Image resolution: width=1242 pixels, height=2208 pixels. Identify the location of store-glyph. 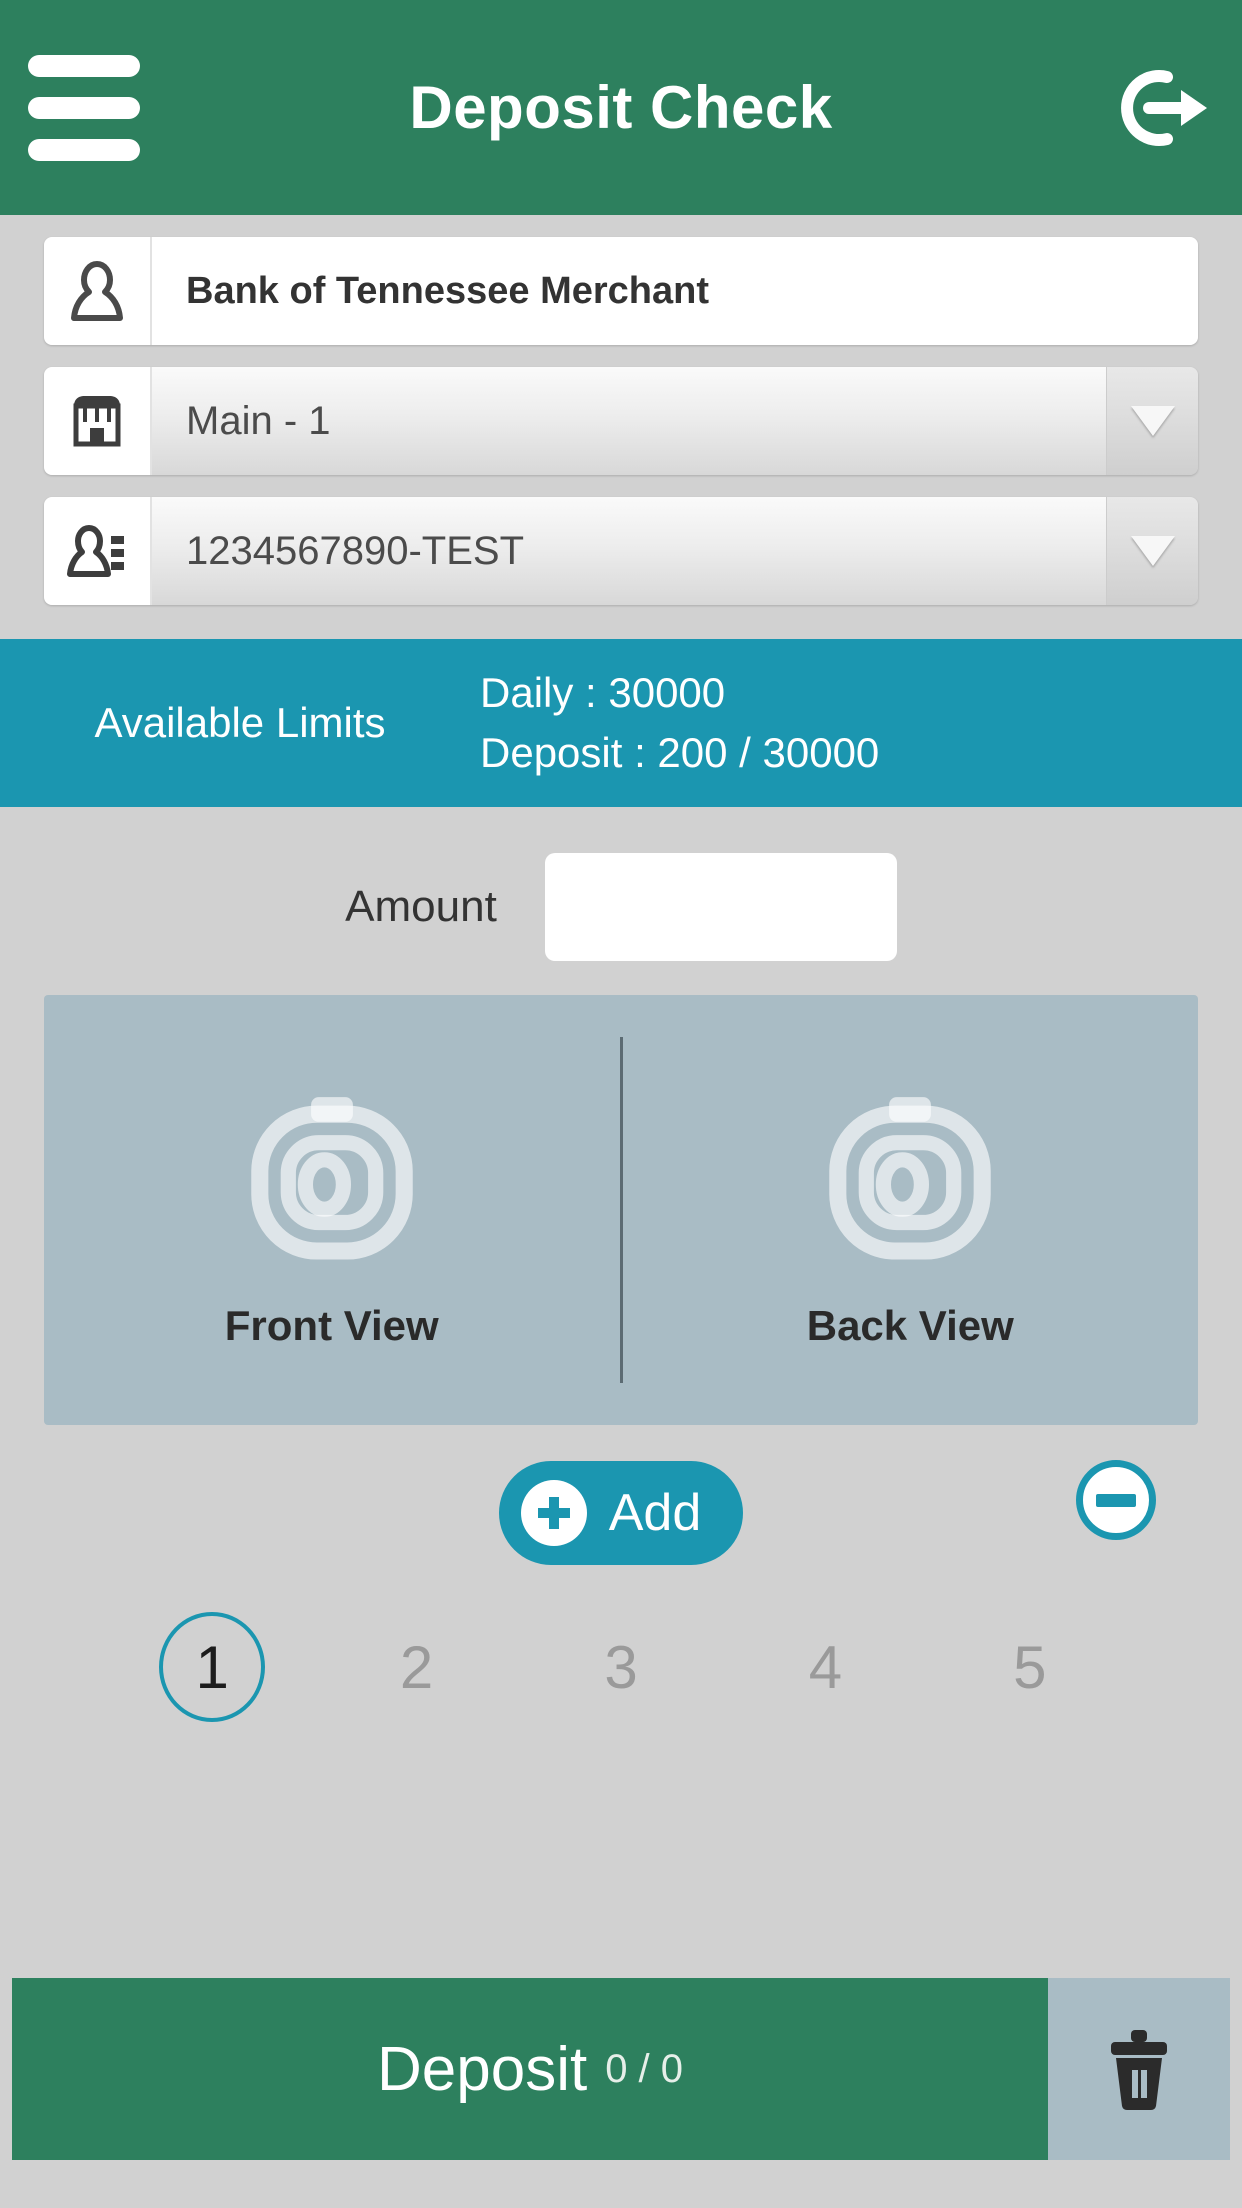
(97, 421).